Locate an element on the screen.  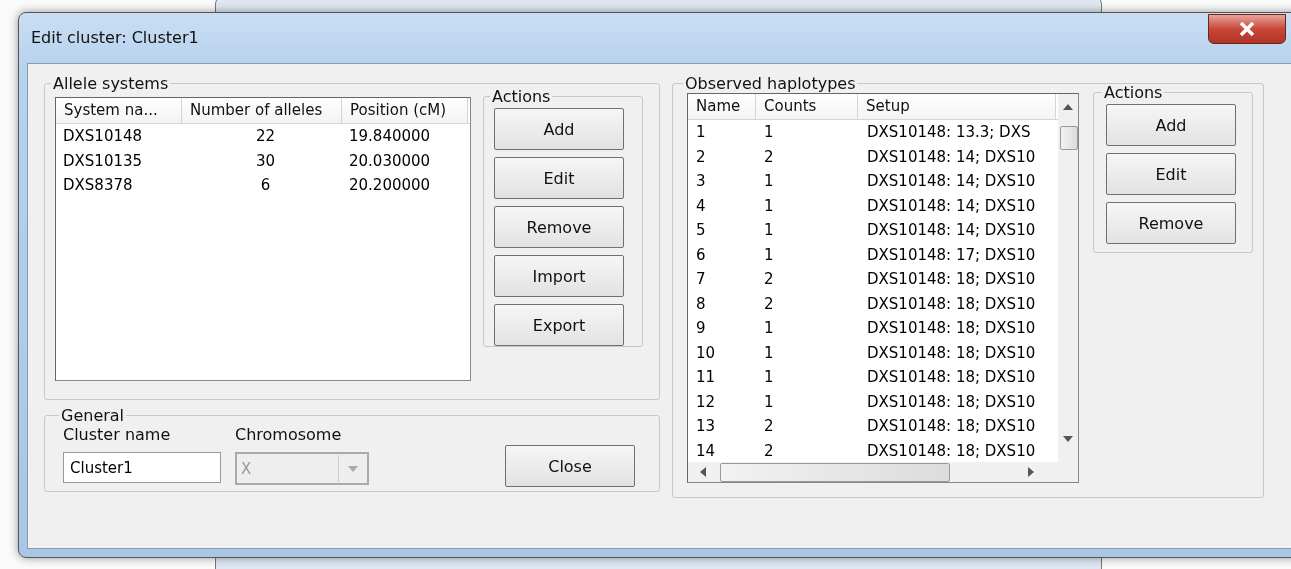
table-cell-text: 11 is located at coordinates (706, 377).